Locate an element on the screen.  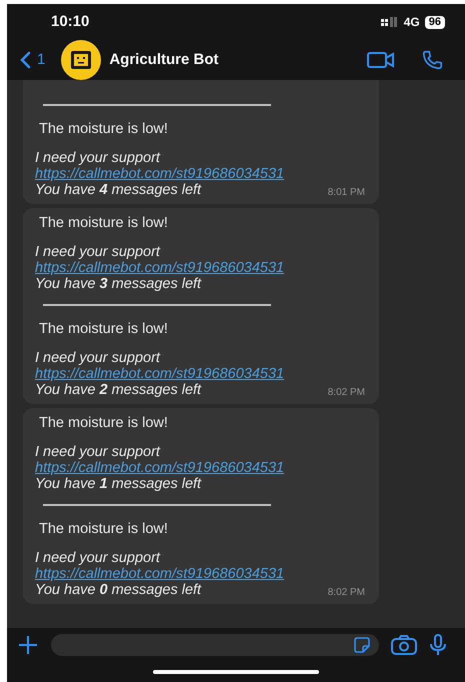
back-count: 1 is located at coordinates (41, 60).